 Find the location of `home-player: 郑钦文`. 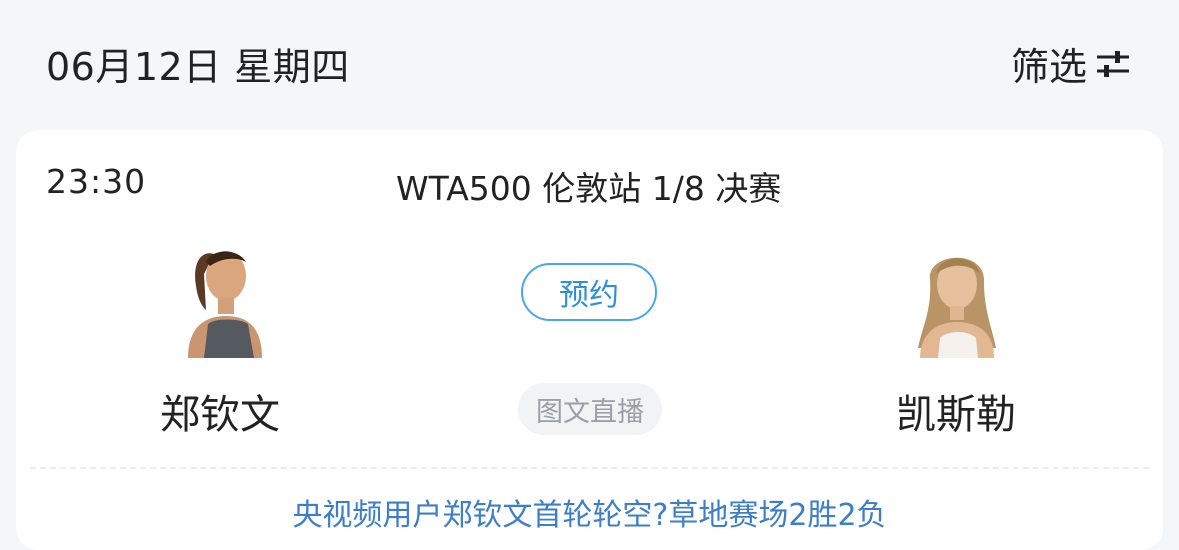

home-player: 郑钦文 is located at coordinates (220, 340).